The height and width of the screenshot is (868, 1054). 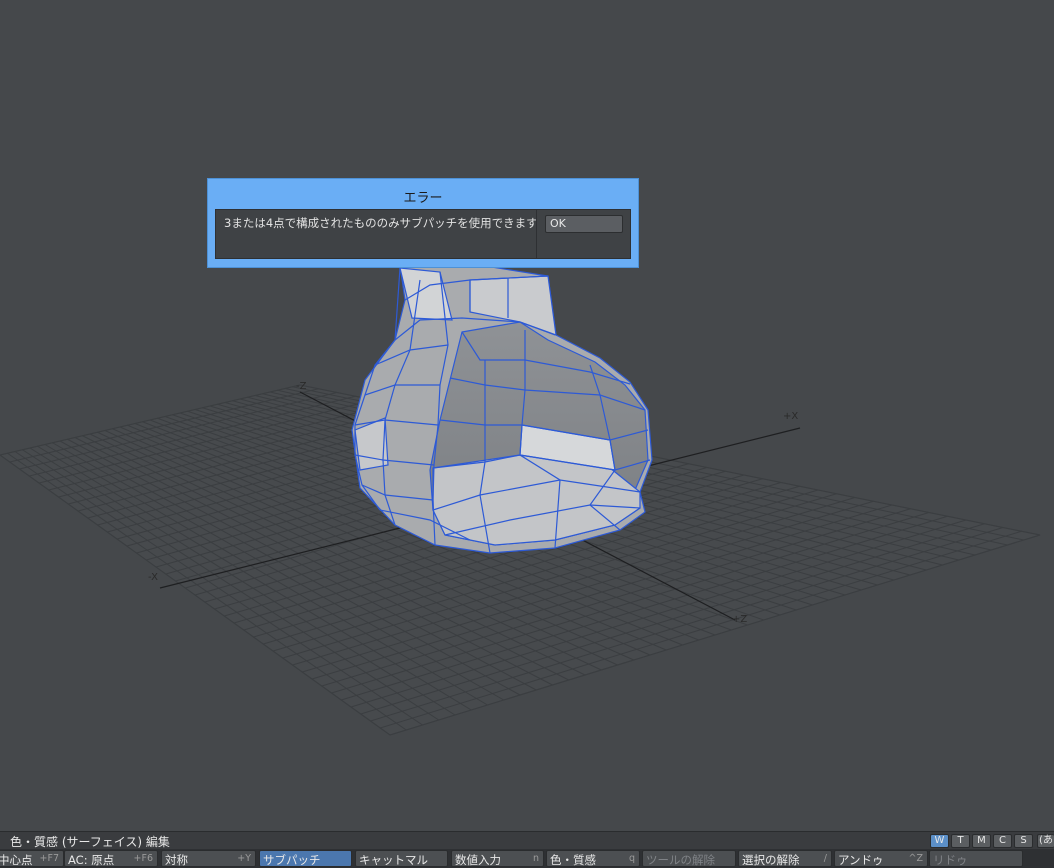 What do you see at coordinates (573, 860) in the screenshot?
I see `surface-editor-label: 色・質感` at bounding box center [573, 860].